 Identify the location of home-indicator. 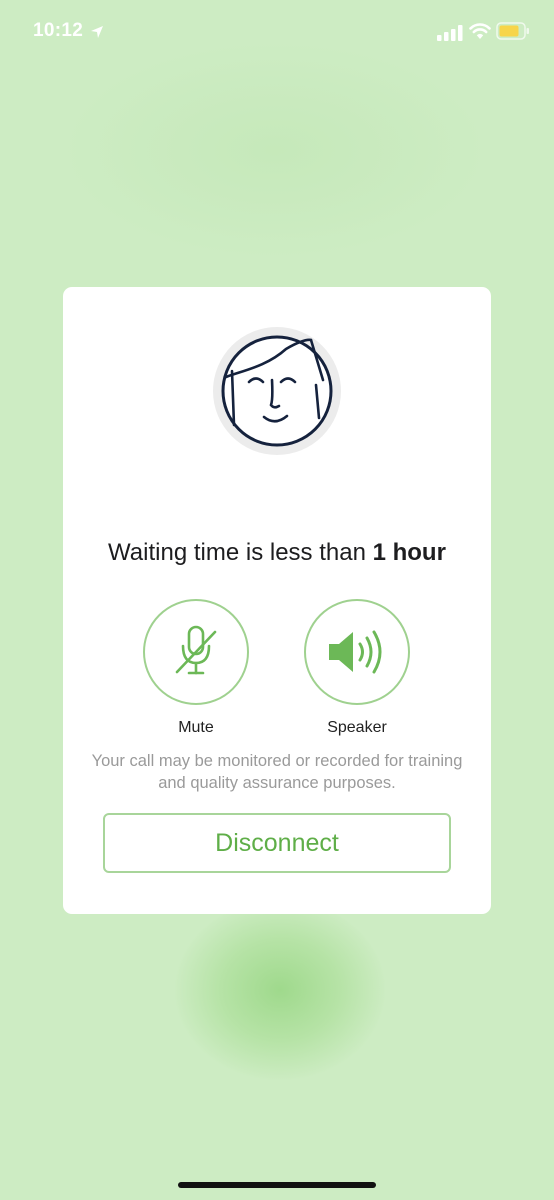
(277, 1185).